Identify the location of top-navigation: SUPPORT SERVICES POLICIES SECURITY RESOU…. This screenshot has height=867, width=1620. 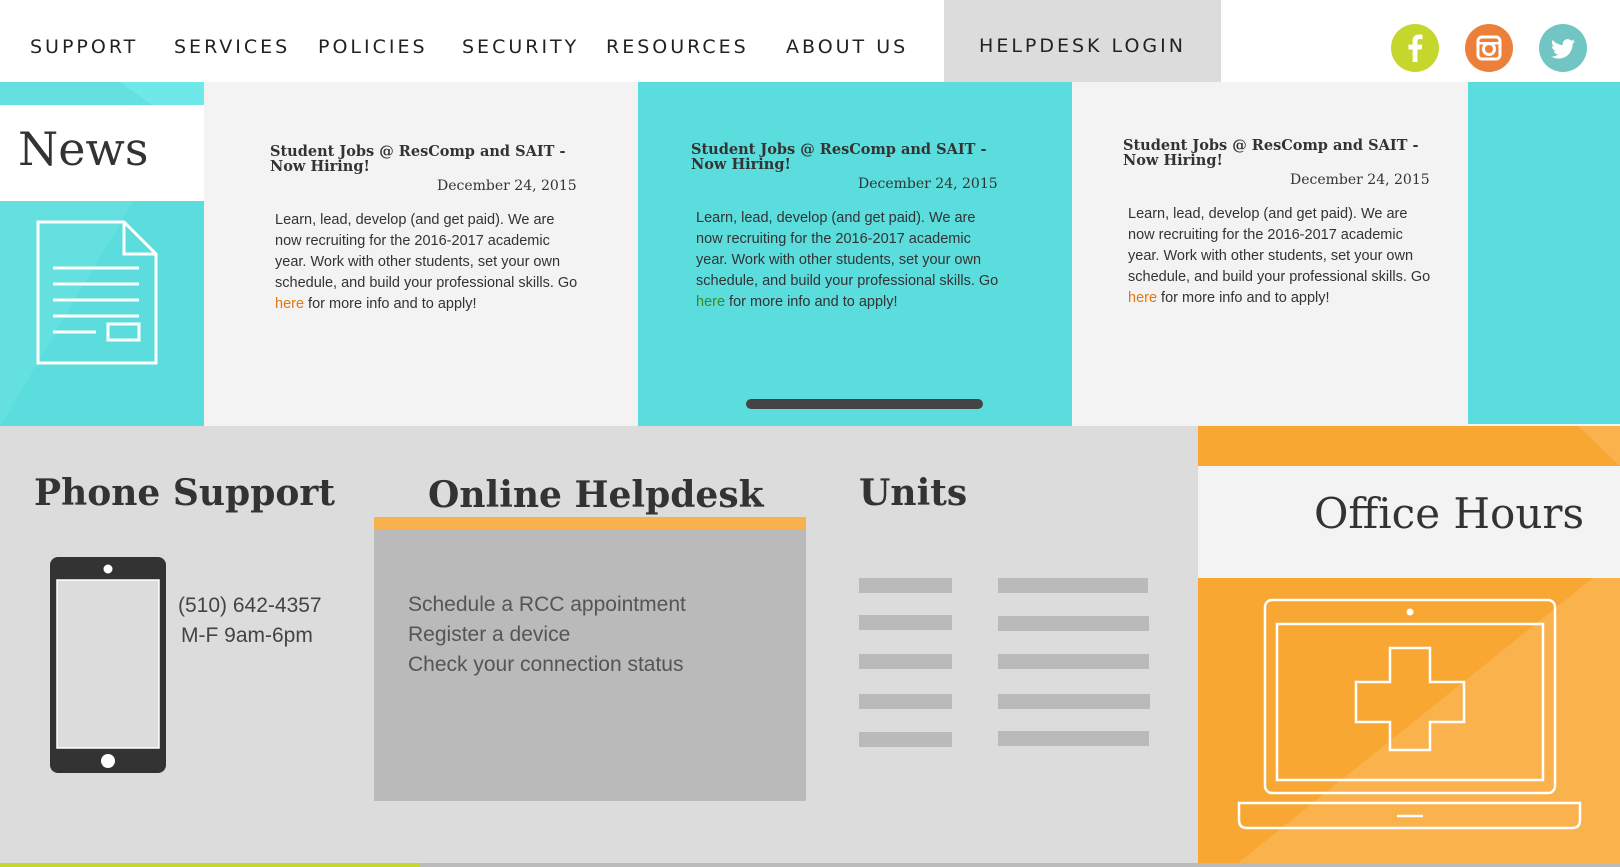
(810, 41).